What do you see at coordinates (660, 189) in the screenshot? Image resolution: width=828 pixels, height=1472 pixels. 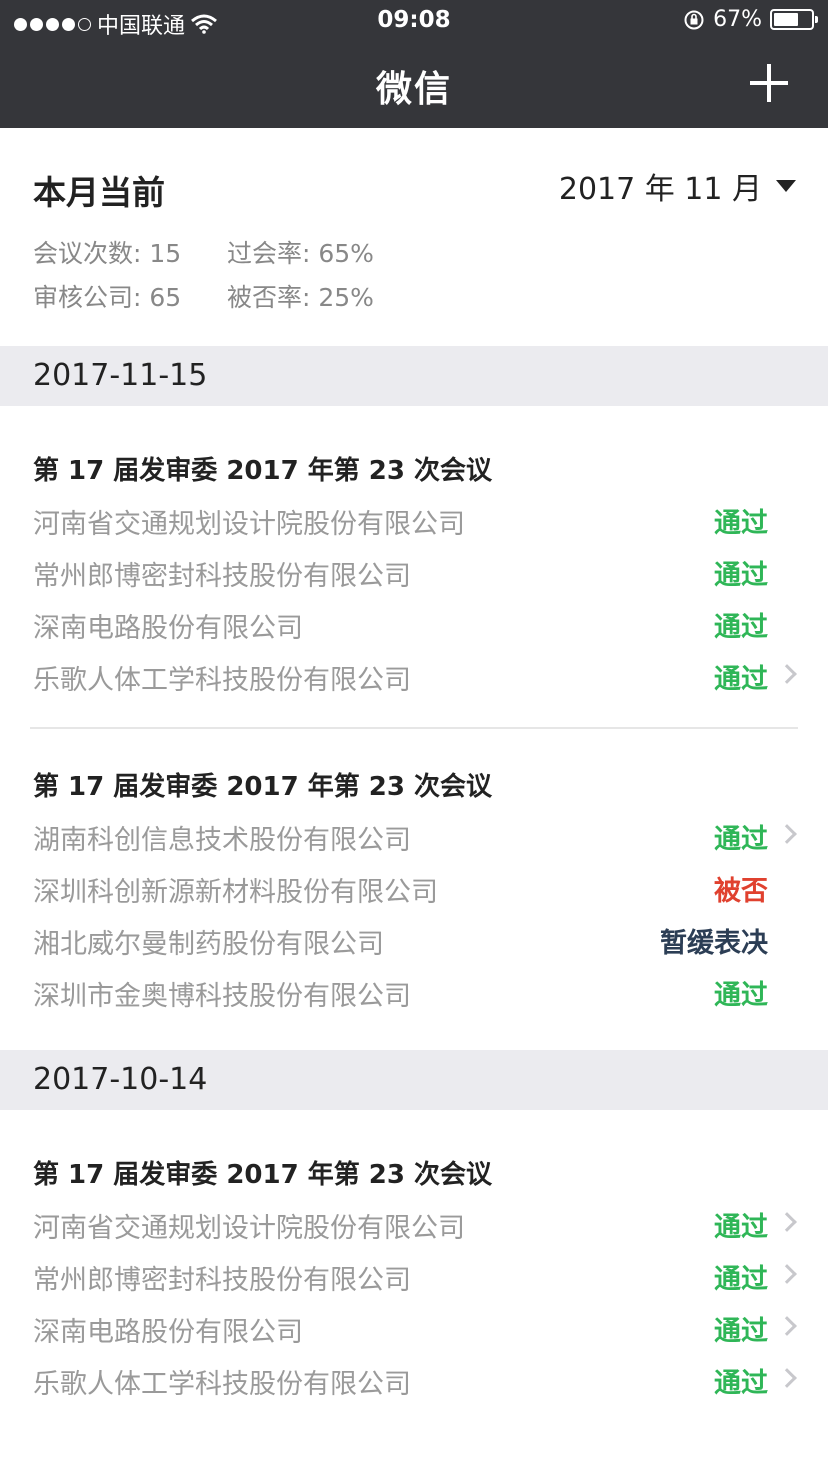 I see `month-label: 2017 年 11 月` at bounding box center [660, 189].